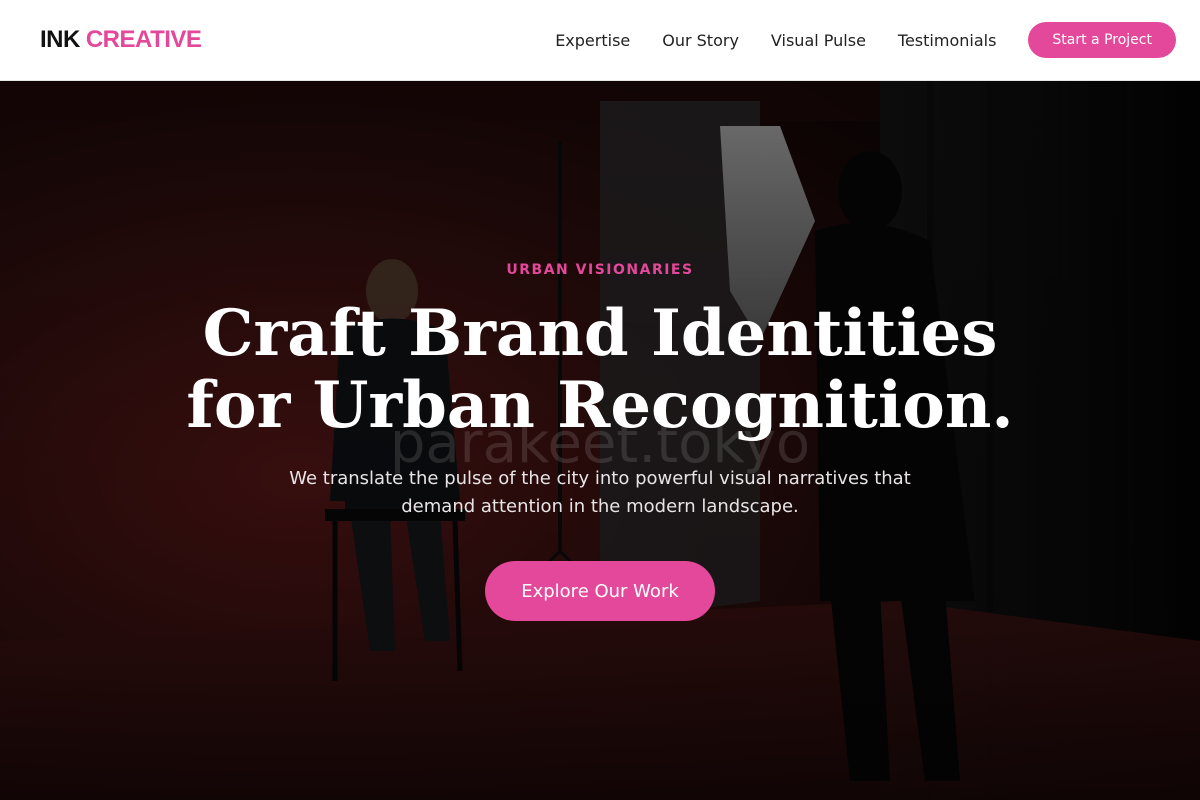 Image resolution: width=1200 pixels, height=800 pixels. Describe the element at coordinates (592, 40) in the screenshot. I see `nav-link-expertise: Expertise` at that location.